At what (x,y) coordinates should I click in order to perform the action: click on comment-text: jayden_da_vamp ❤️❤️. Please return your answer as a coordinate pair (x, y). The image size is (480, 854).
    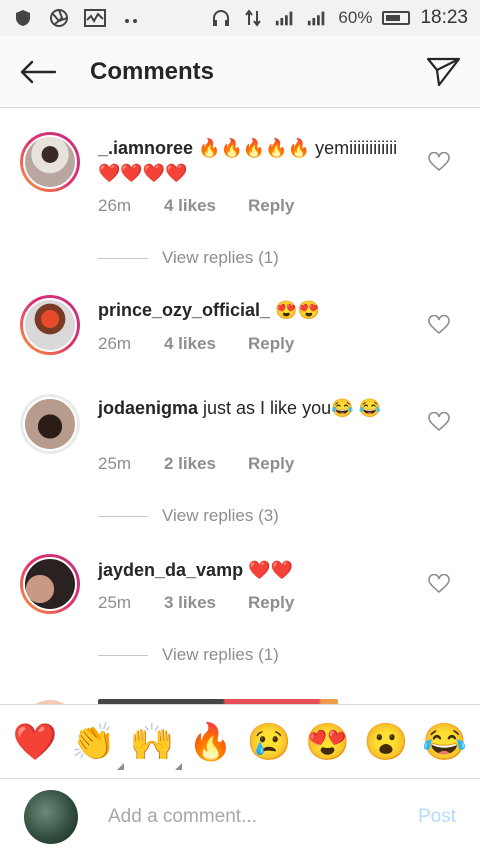
    Looking at the image, I should click on (195, 570).